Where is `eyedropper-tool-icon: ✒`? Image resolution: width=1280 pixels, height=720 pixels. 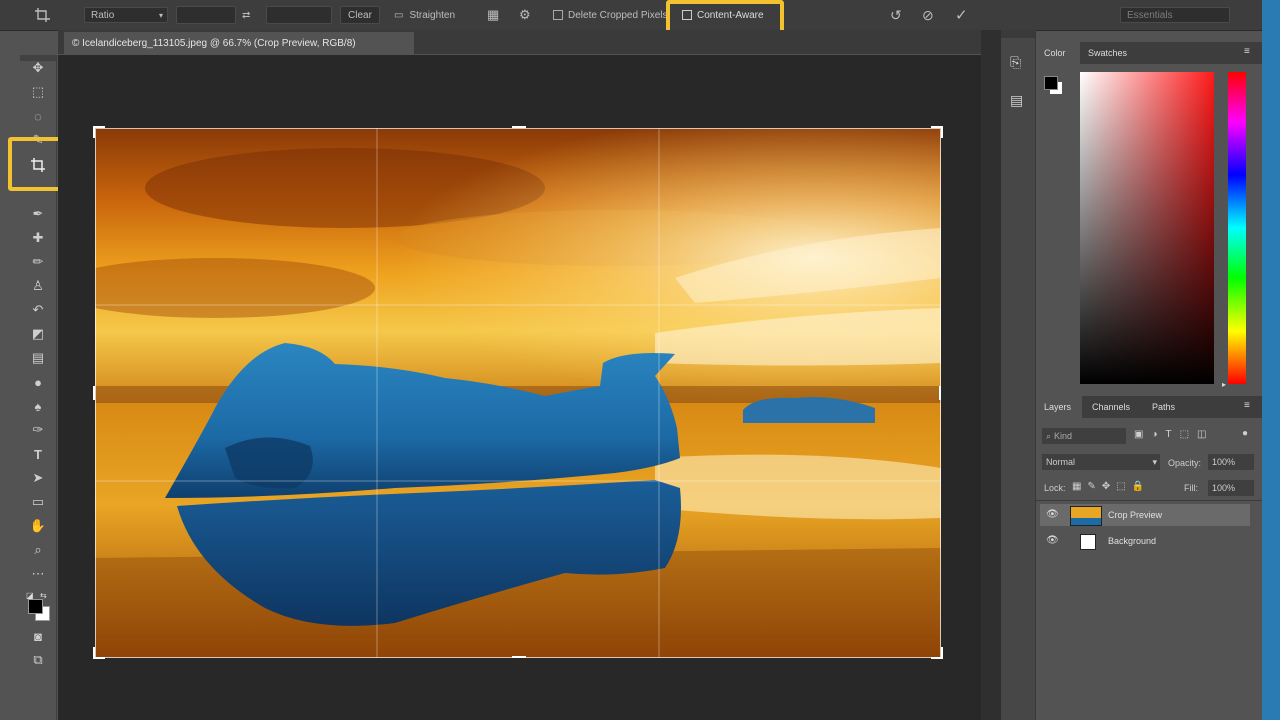 eyedropper-tool-icon: ✒ is located at coordinates (38, 214).